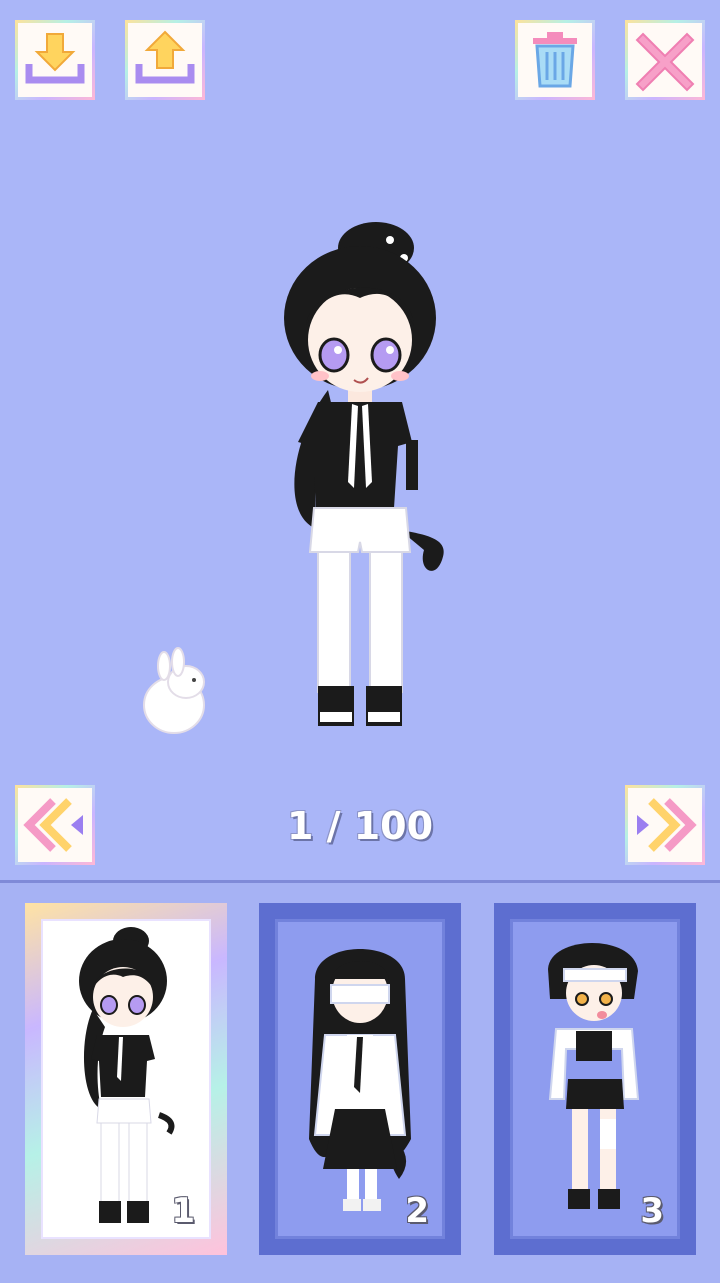 This screenshot has height=1283, width=720. I want to click on slot-number: 3, so click(652, 1211).